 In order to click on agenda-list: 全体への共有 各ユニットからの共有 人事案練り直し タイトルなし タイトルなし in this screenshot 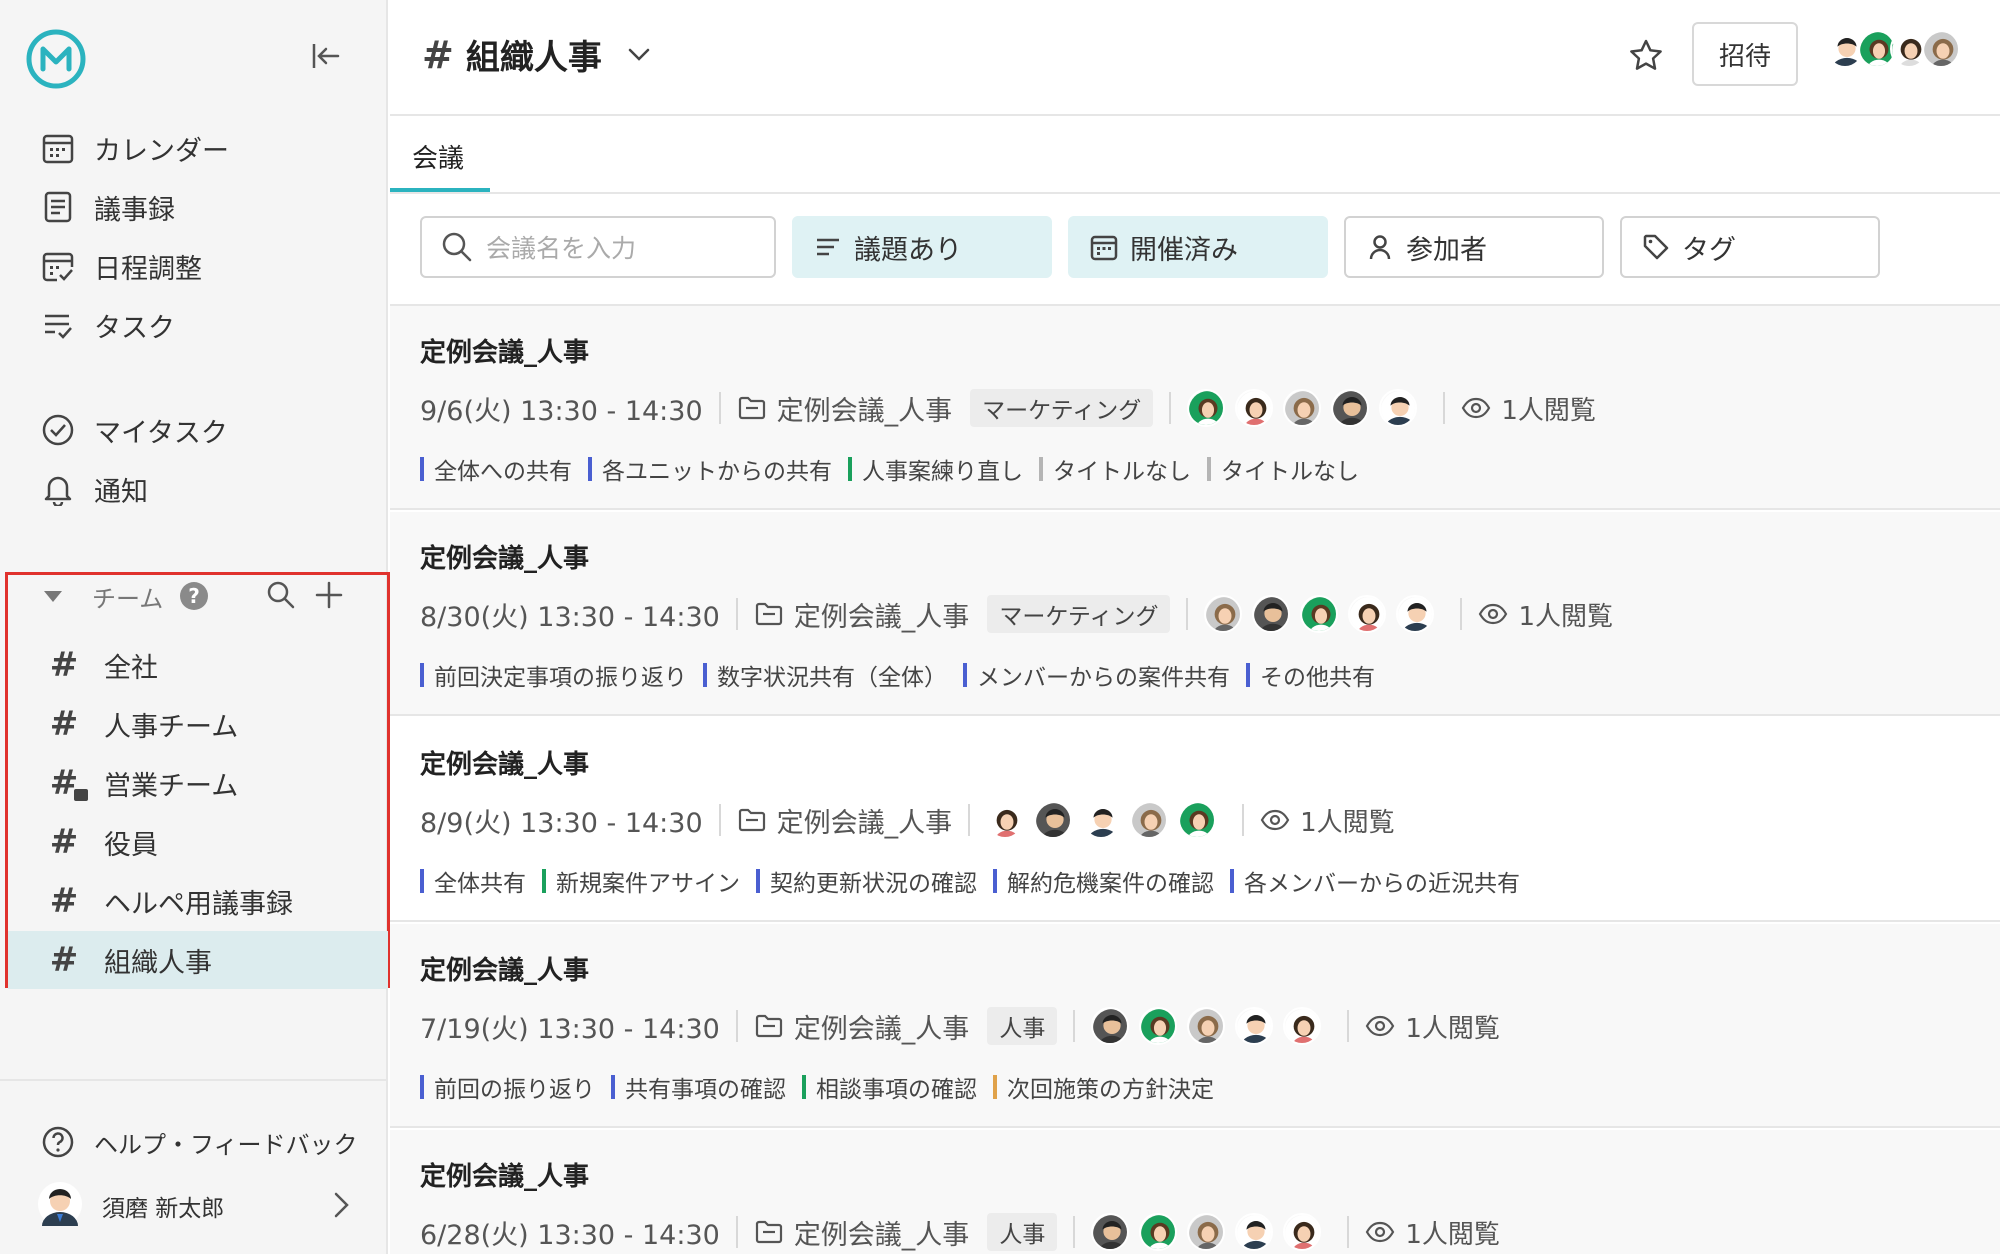, I will do `click(897, 469)`.